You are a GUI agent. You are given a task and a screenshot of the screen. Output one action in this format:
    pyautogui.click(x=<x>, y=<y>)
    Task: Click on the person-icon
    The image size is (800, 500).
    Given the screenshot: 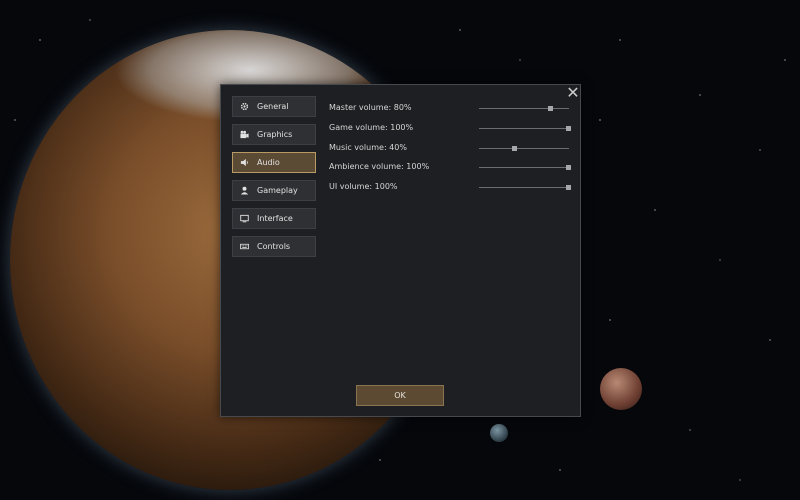 What is the action you would take?
    pyautogui.click(x=244, y=191)
    